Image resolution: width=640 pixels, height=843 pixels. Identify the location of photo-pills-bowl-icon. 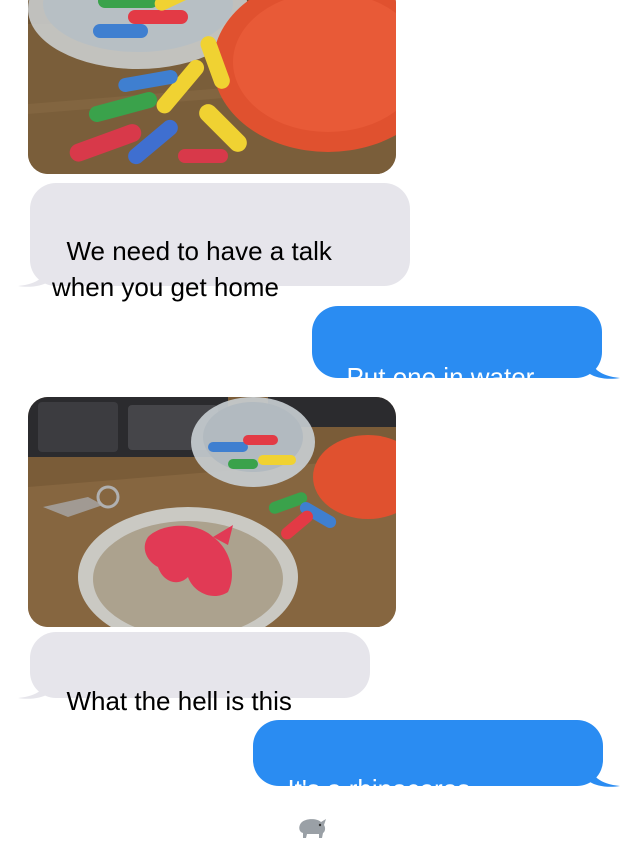
(212, 87).